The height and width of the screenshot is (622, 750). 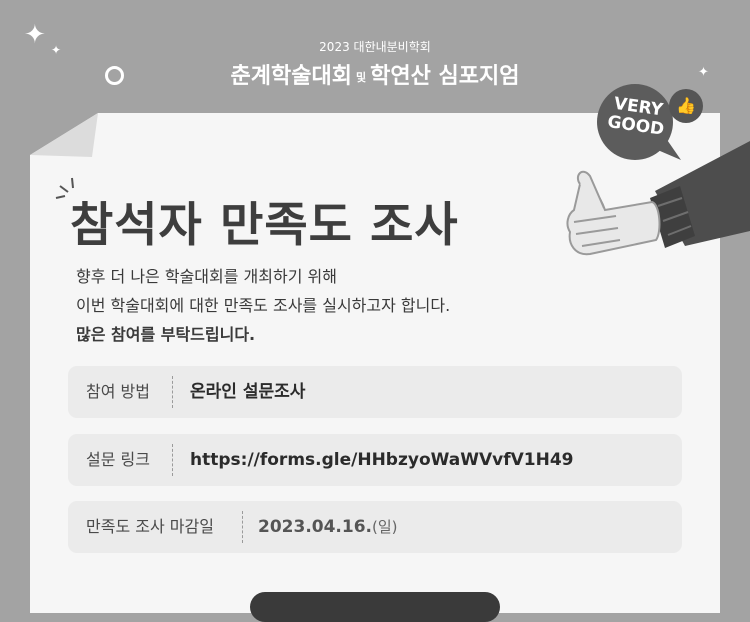 What do you see at coordinates (264, 225) in the screenshot?
I see `survey-title: 참석자 만족도 조사` at bounding box center [264, 225].